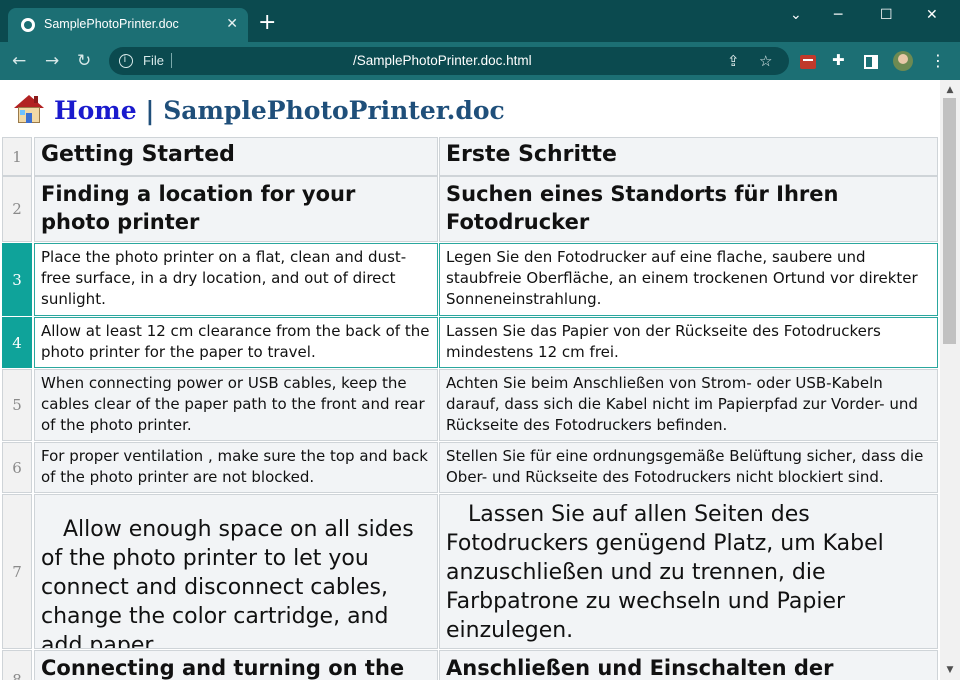  What do you see at coordinates (688, 665) in the screenshot?
I see `target-cell: Anschließen und Einschalten der` at bounding box center [688, 665].